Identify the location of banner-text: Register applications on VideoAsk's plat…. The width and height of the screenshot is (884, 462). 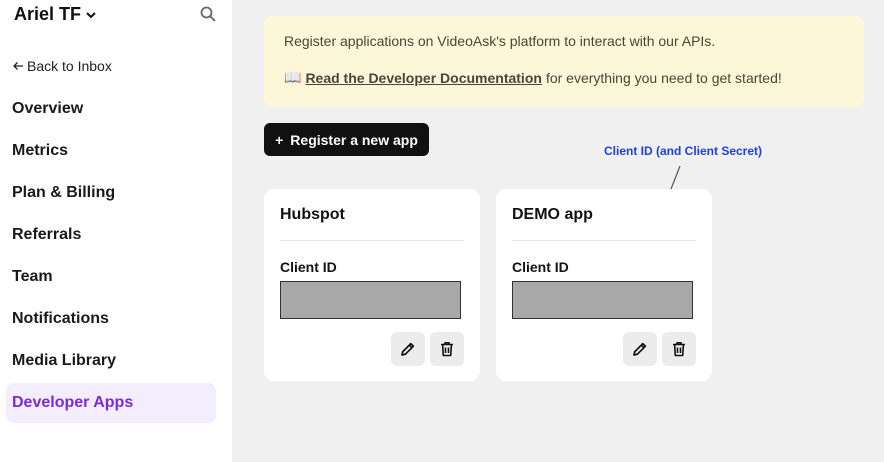
(500, 41).